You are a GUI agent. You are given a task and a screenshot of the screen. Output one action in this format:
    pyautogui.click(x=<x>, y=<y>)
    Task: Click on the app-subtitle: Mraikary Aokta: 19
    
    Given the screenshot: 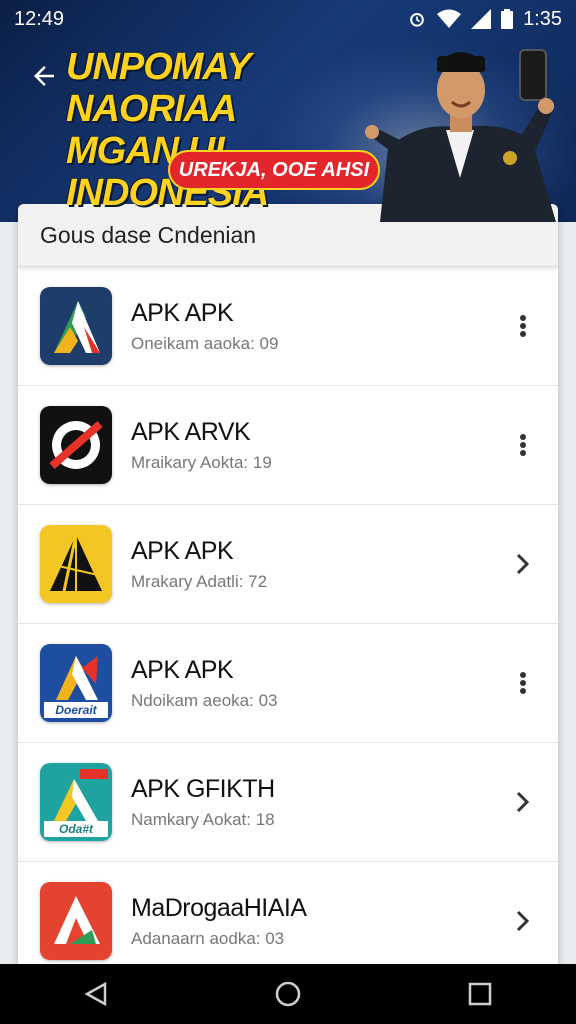 What is the action you would take?
    pyautogui.click(x=201, y=462)
    